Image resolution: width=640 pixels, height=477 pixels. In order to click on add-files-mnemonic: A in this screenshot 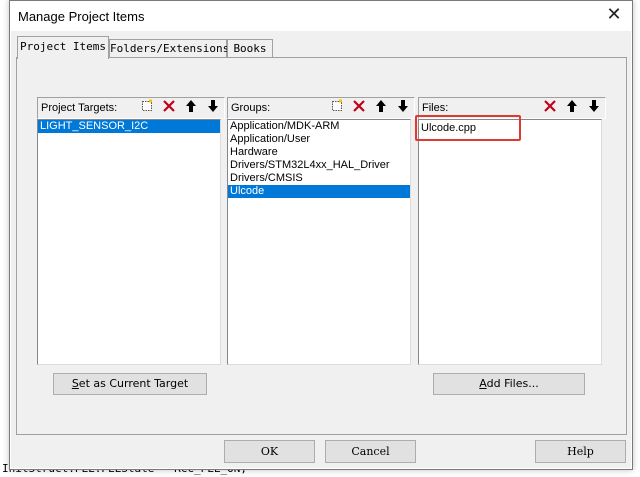, I will do `click(483, 383)`.